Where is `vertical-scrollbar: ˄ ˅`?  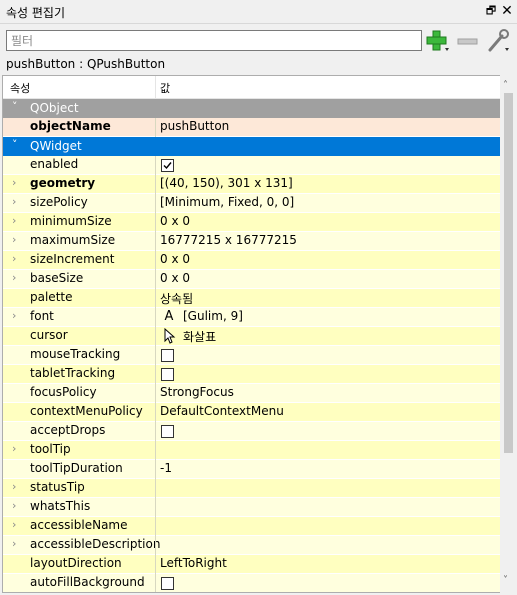
vertical-scrollbar: ˄ ˅ is located at coordinates (508, 334).